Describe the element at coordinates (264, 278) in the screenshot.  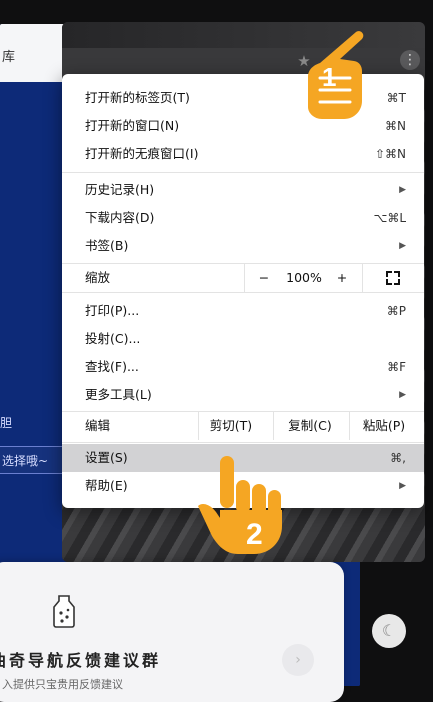
I see `zoom-out-button: −` at that location.